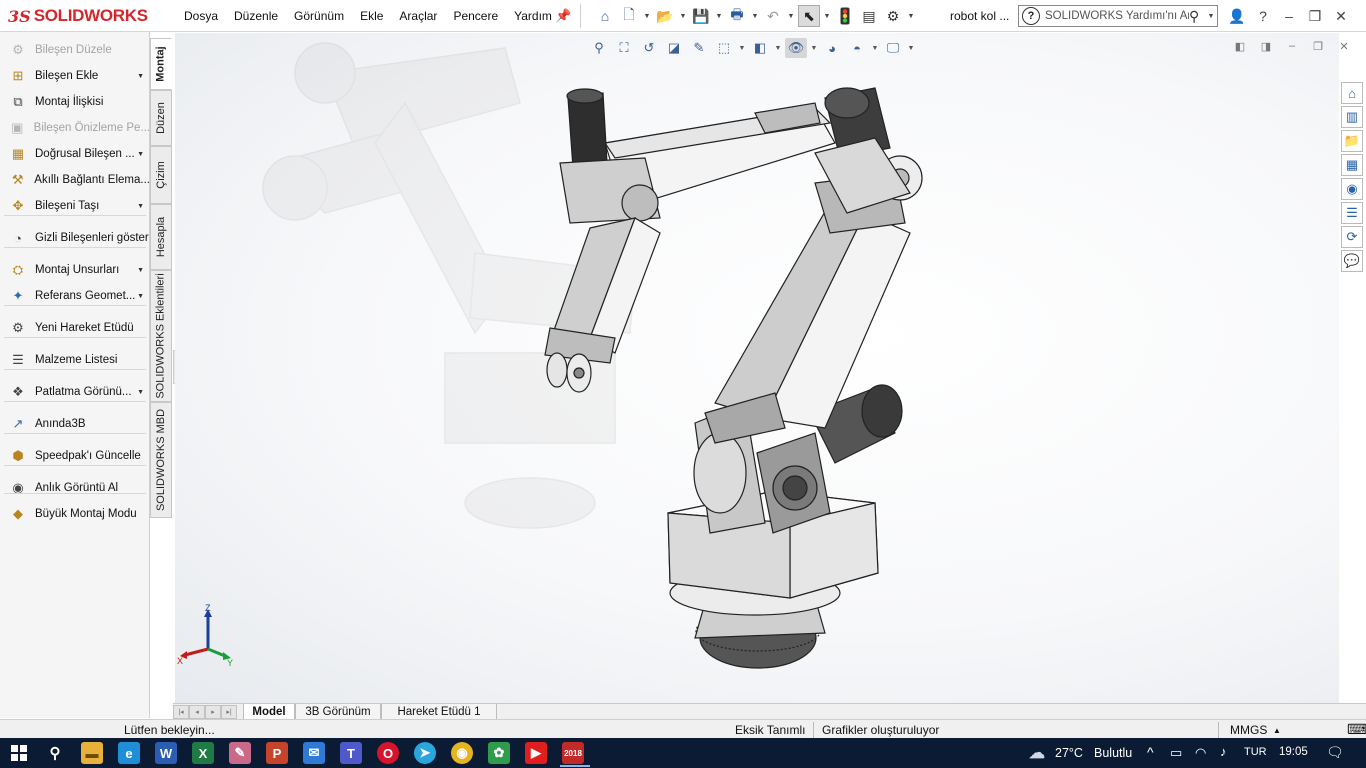  I want to click on paint-icon: ✎, so click(240, 753).